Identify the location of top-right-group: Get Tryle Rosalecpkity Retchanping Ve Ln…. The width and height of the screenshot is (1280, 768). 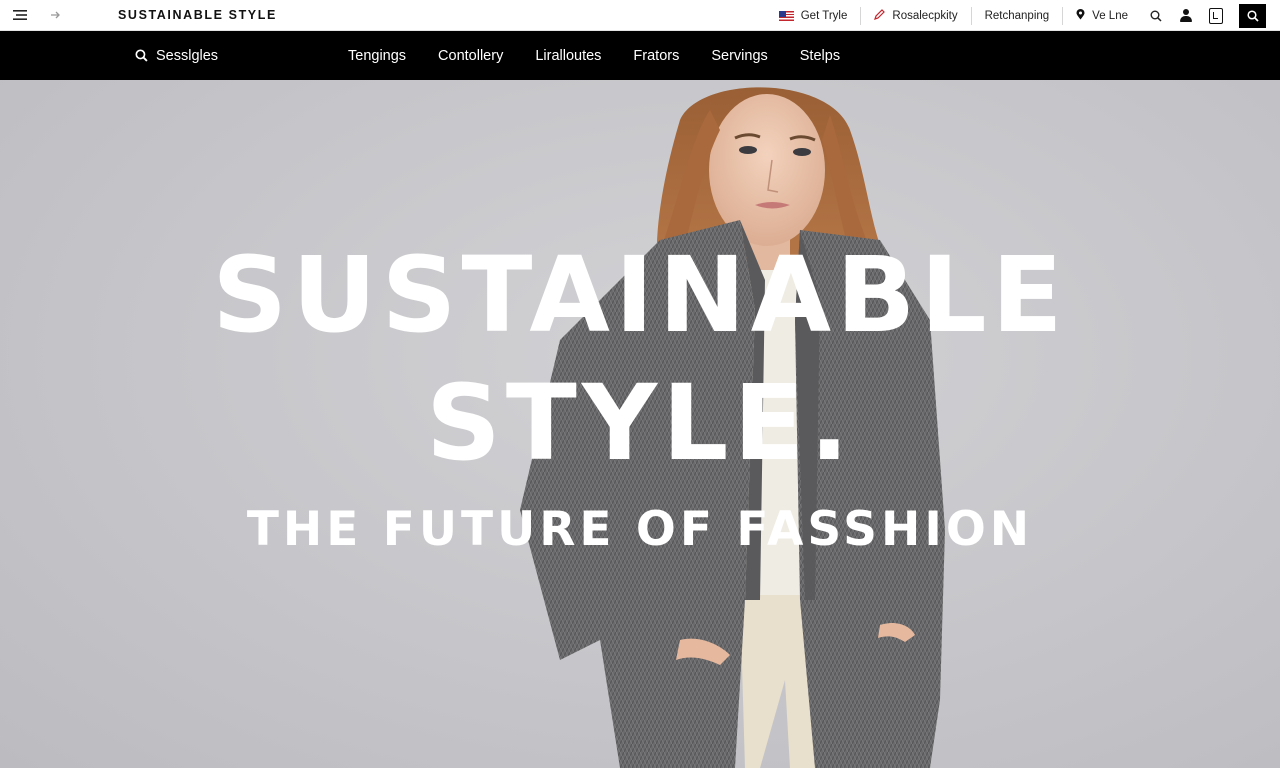
(1023, 15).